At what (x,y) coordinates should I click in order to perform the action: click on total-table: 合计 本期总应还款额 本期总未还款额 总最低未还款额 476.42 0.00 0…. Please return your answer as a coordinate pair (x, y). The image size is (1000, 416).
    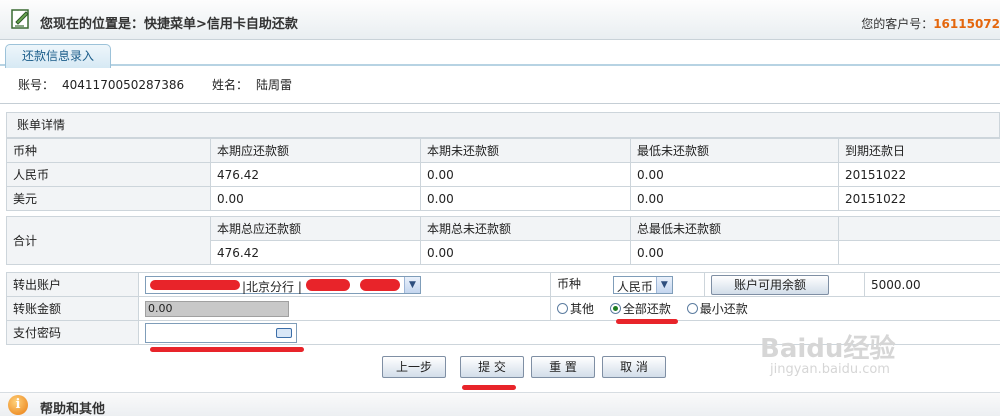
    Looking at the image, I should click on (503, 240).